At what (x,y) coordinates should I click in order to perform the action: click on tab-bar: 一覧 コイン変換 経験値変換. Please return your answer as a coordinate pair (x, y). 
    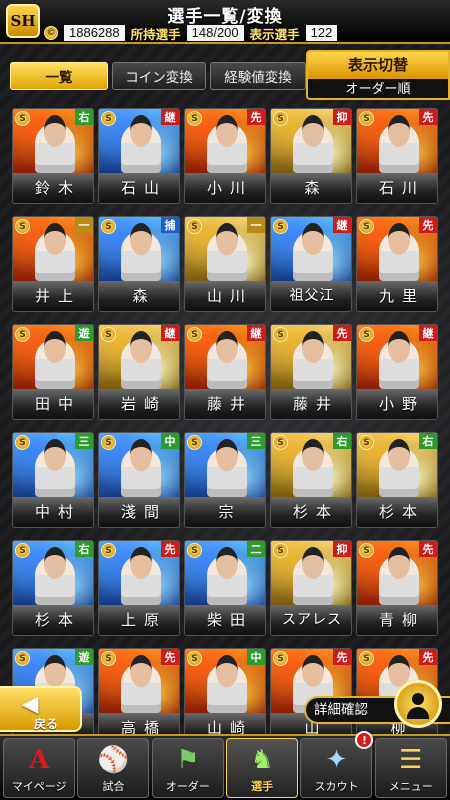
    Looking at the image, I should click on (158, 76).